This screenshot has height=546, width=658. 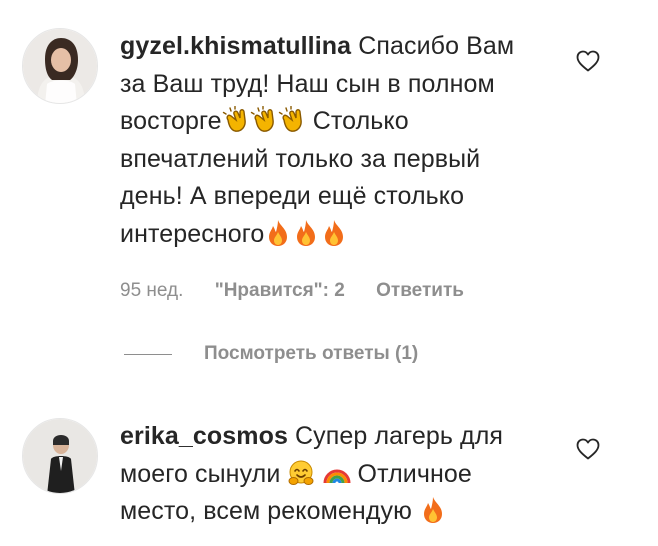 What do you see at coordinates (148, 354) in the screenshot?
I see `divider-line` at bounding box center [148, 354].